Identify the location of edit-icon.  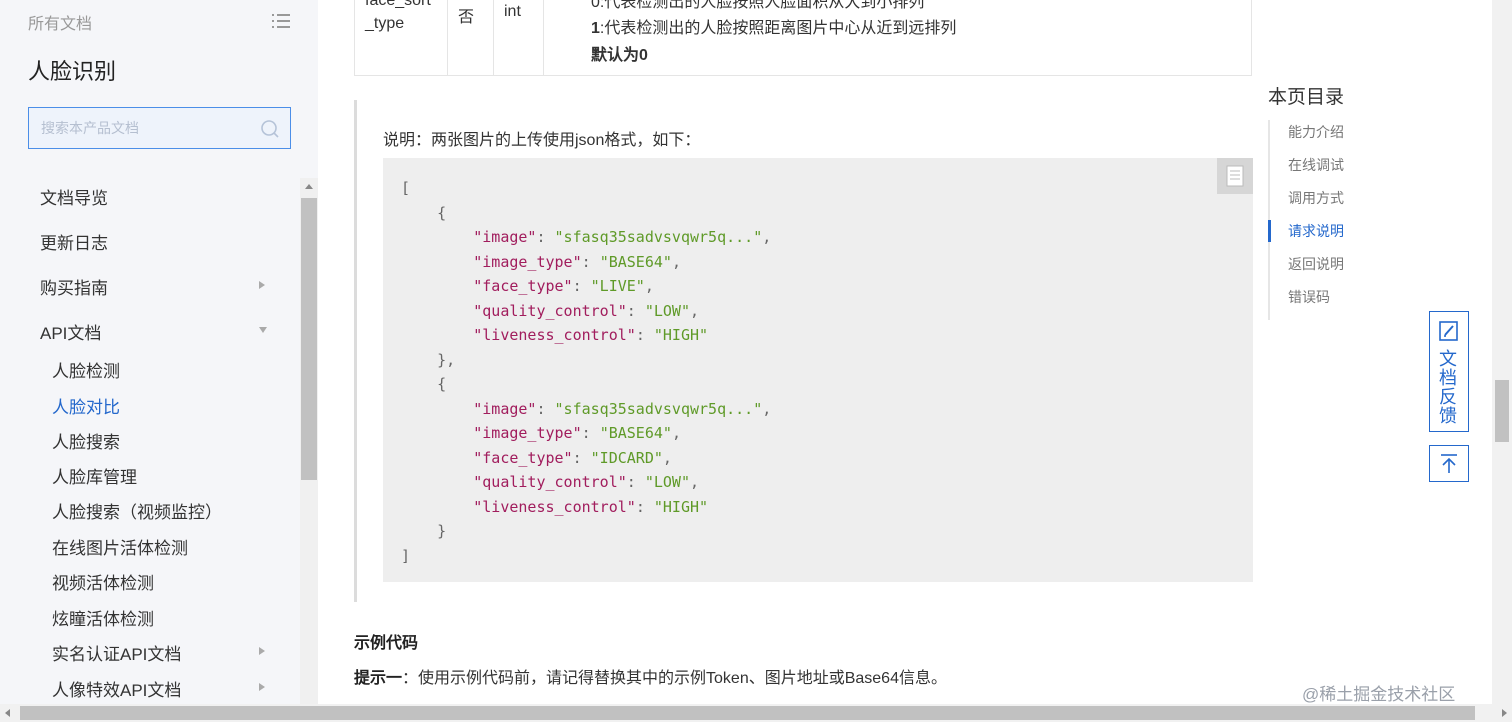
(1448, 331).